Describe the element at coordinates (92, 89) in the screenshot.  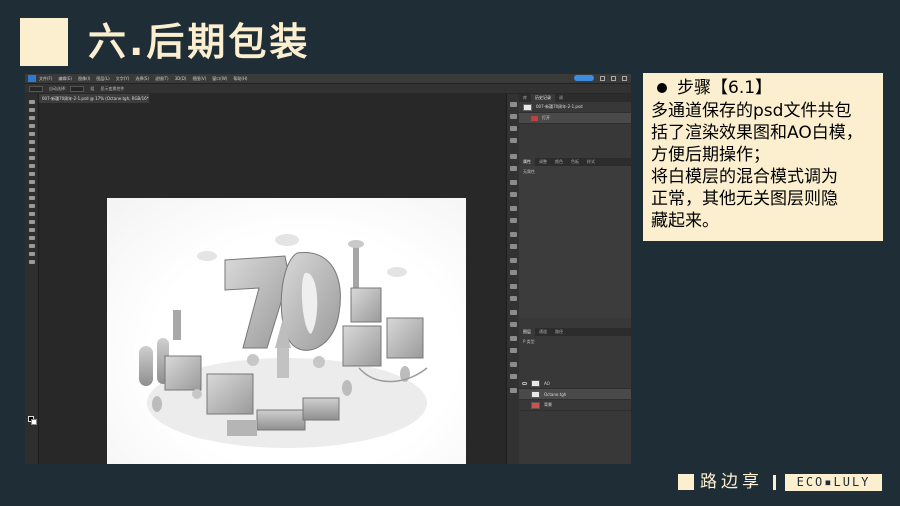
I see `group-option: 组` at that location.